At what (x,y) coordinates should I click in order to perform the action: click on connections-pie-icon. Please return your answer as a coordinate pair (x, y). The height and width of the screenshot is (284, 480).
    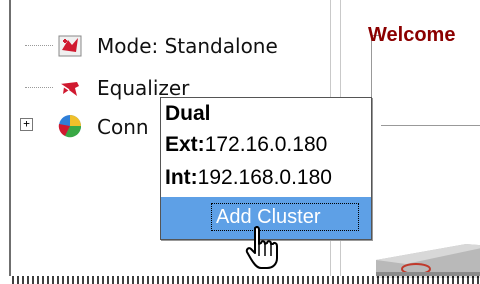
    Looking at the image, I should click on (70, 126).